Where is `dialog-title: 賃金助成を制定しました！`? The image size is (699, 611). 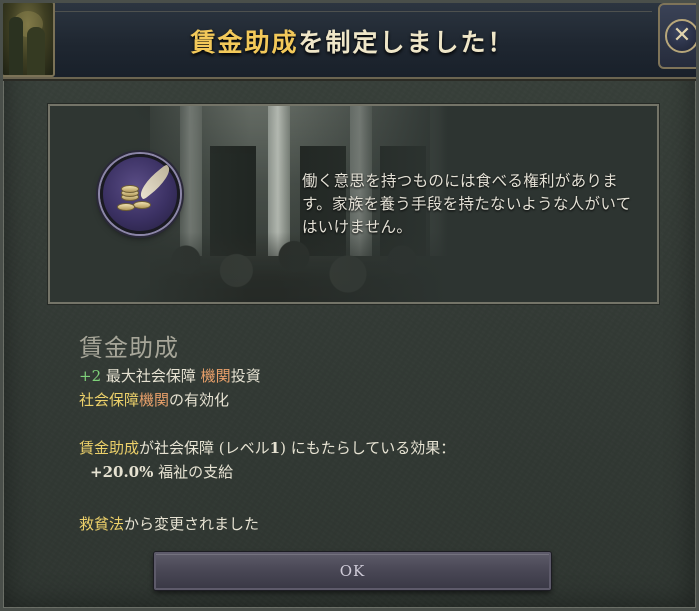
dialog-title: 賃金助成を制定しました！ is located at coordinates (349, 41).